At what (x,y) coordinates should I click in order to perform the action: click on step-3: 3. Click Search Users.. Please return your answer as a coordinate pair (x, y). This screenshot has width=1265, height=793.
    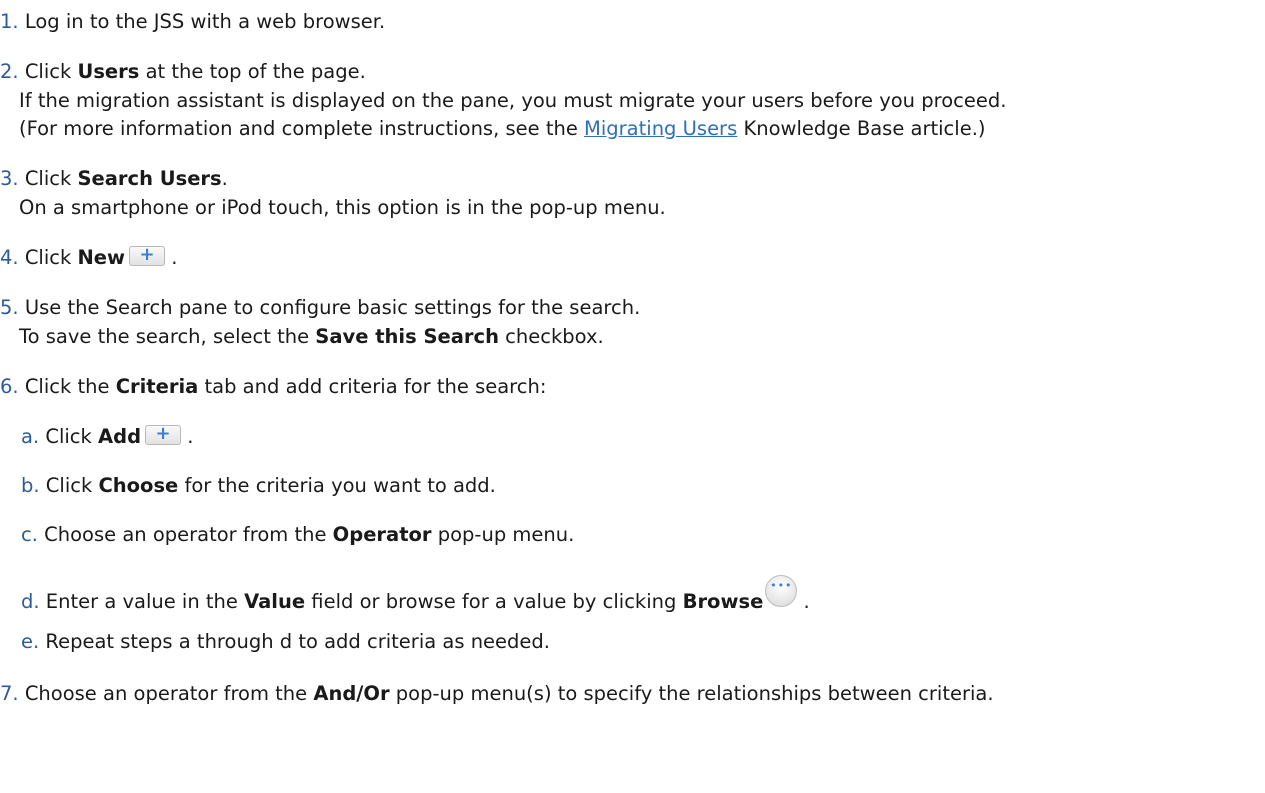
    Looking at the image, I should click on (114, 178).